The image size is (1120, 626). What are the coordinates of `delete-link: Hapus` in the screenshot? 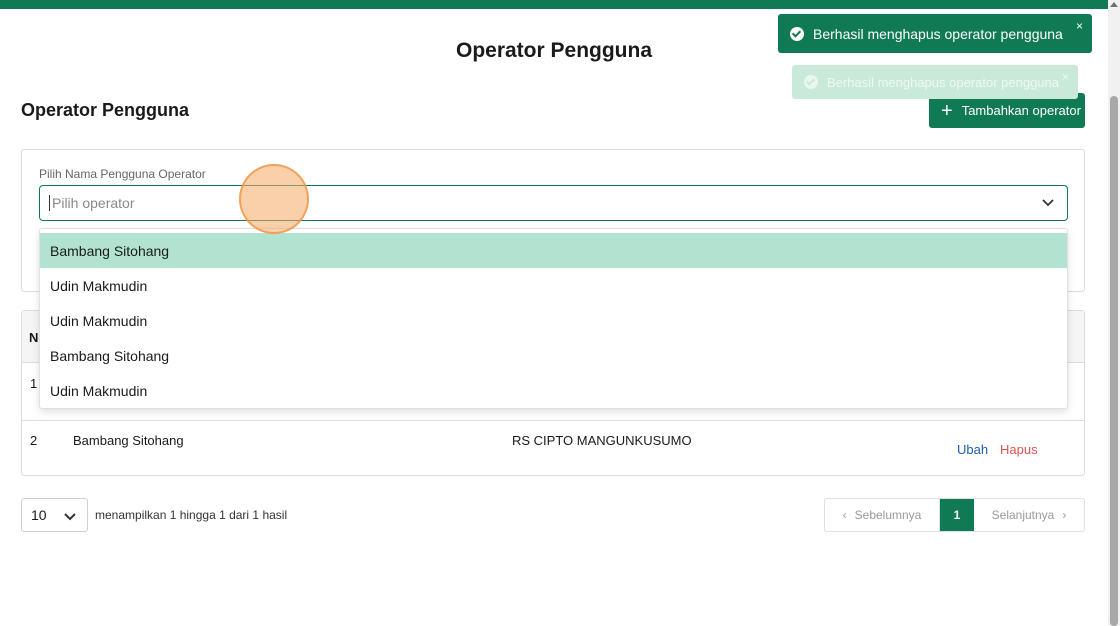 It's located at (1019, 449).